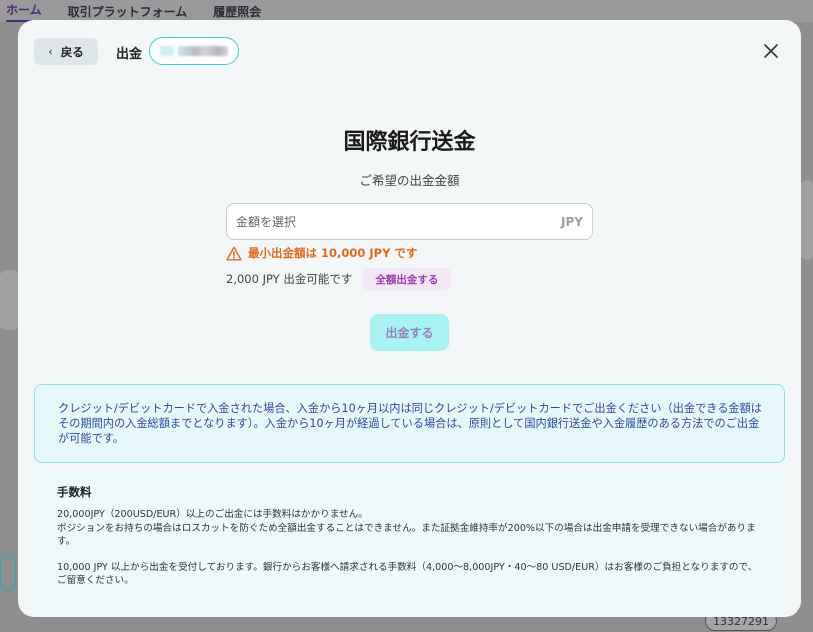  I want to click on available-row: 2,000 JPY 出金可能です 全額出金する, so click(339, 279).